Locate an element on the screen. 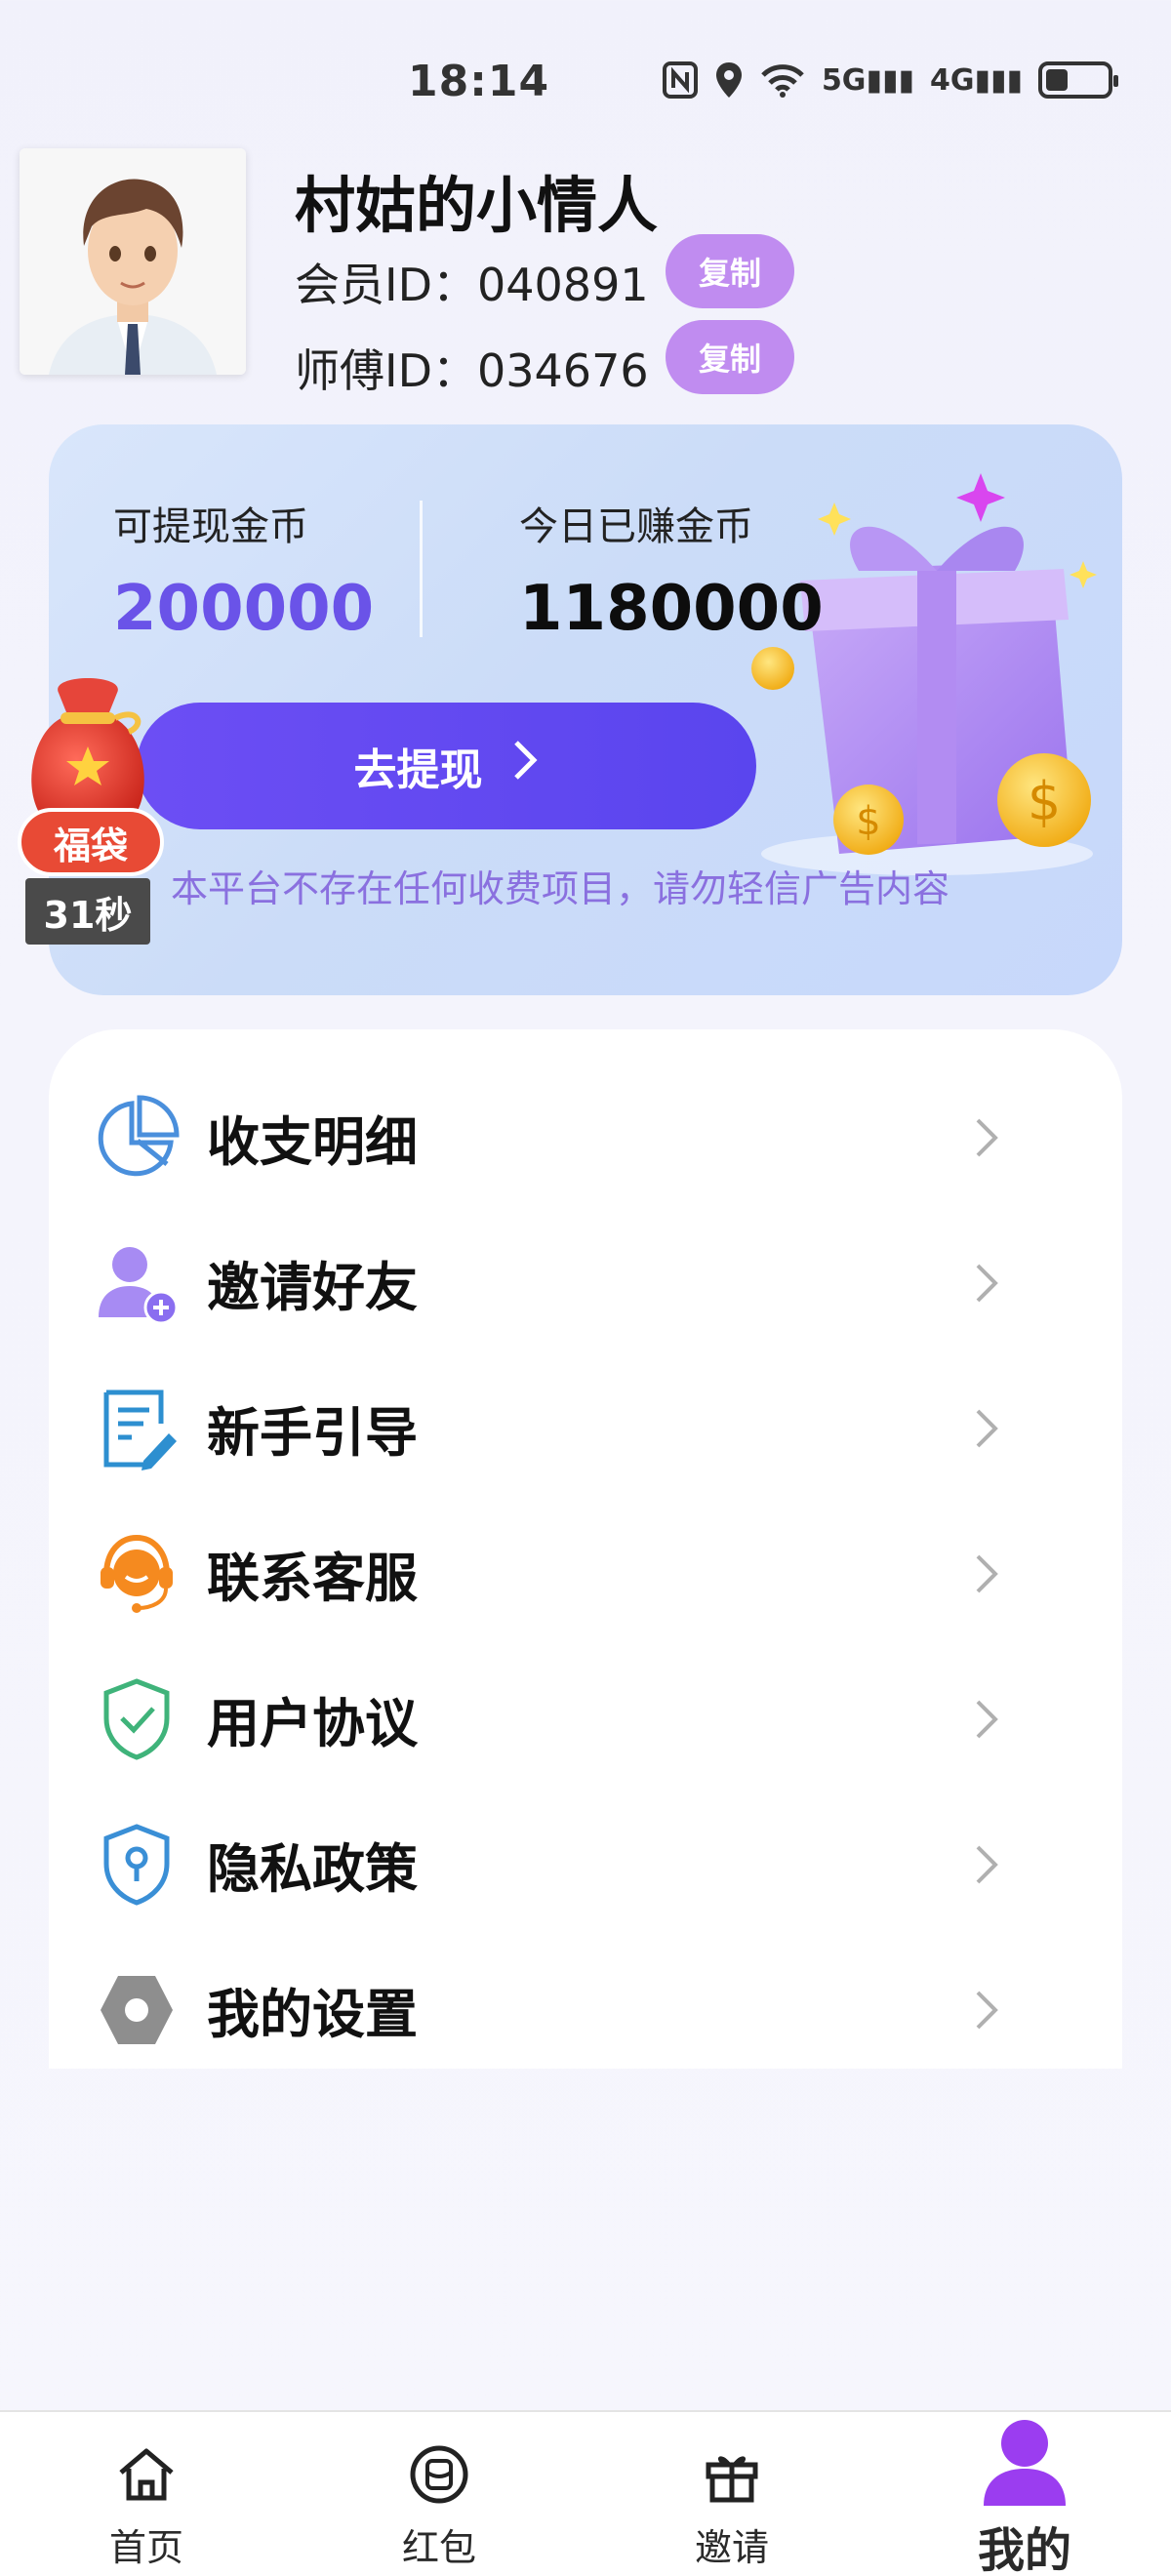 The height and width of the screenshot is (2576, 1171). nav-tab-mine: 我的 is located at coordinates (1024, 2494).